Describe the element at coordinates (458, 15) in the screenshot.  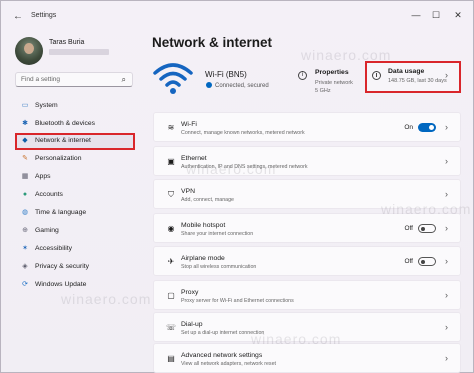
I see `close-button: ✕` at that location.